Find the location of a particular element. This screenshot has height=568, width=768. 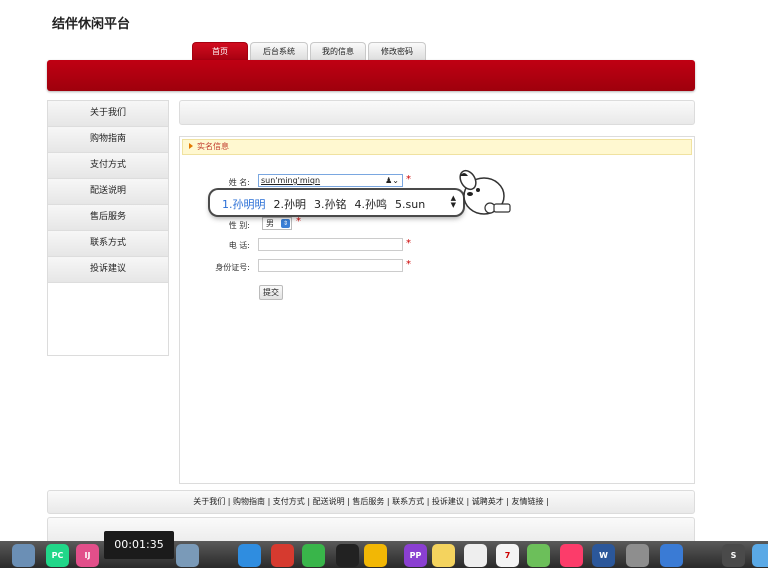

qq-icon is located at coordinates (347, 555).